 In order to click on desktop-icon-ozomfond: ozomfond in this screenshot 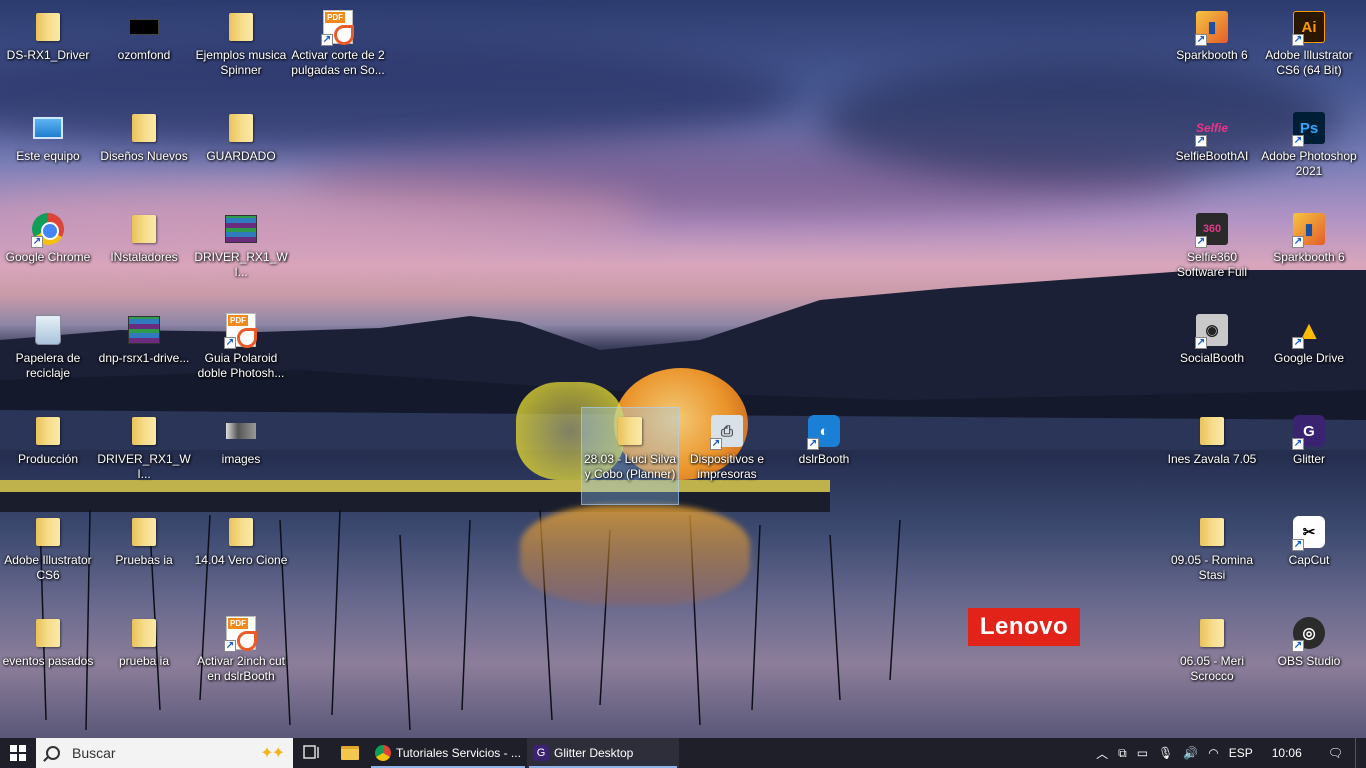, I will do `click(144, 52)`.